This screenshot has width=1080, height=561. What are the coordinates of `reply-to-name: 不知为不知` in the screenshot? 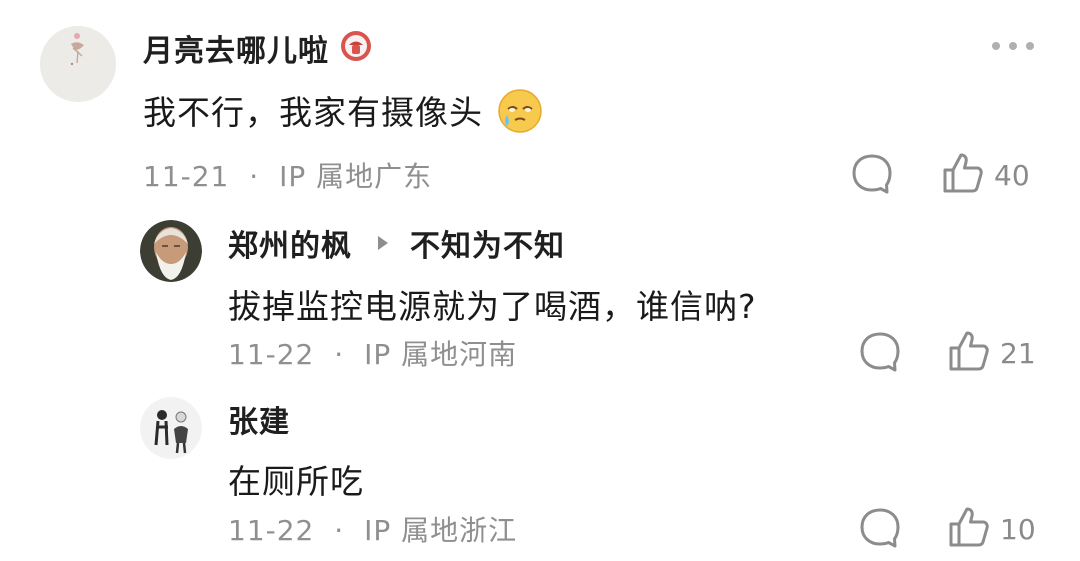 It's located at (487, 243).